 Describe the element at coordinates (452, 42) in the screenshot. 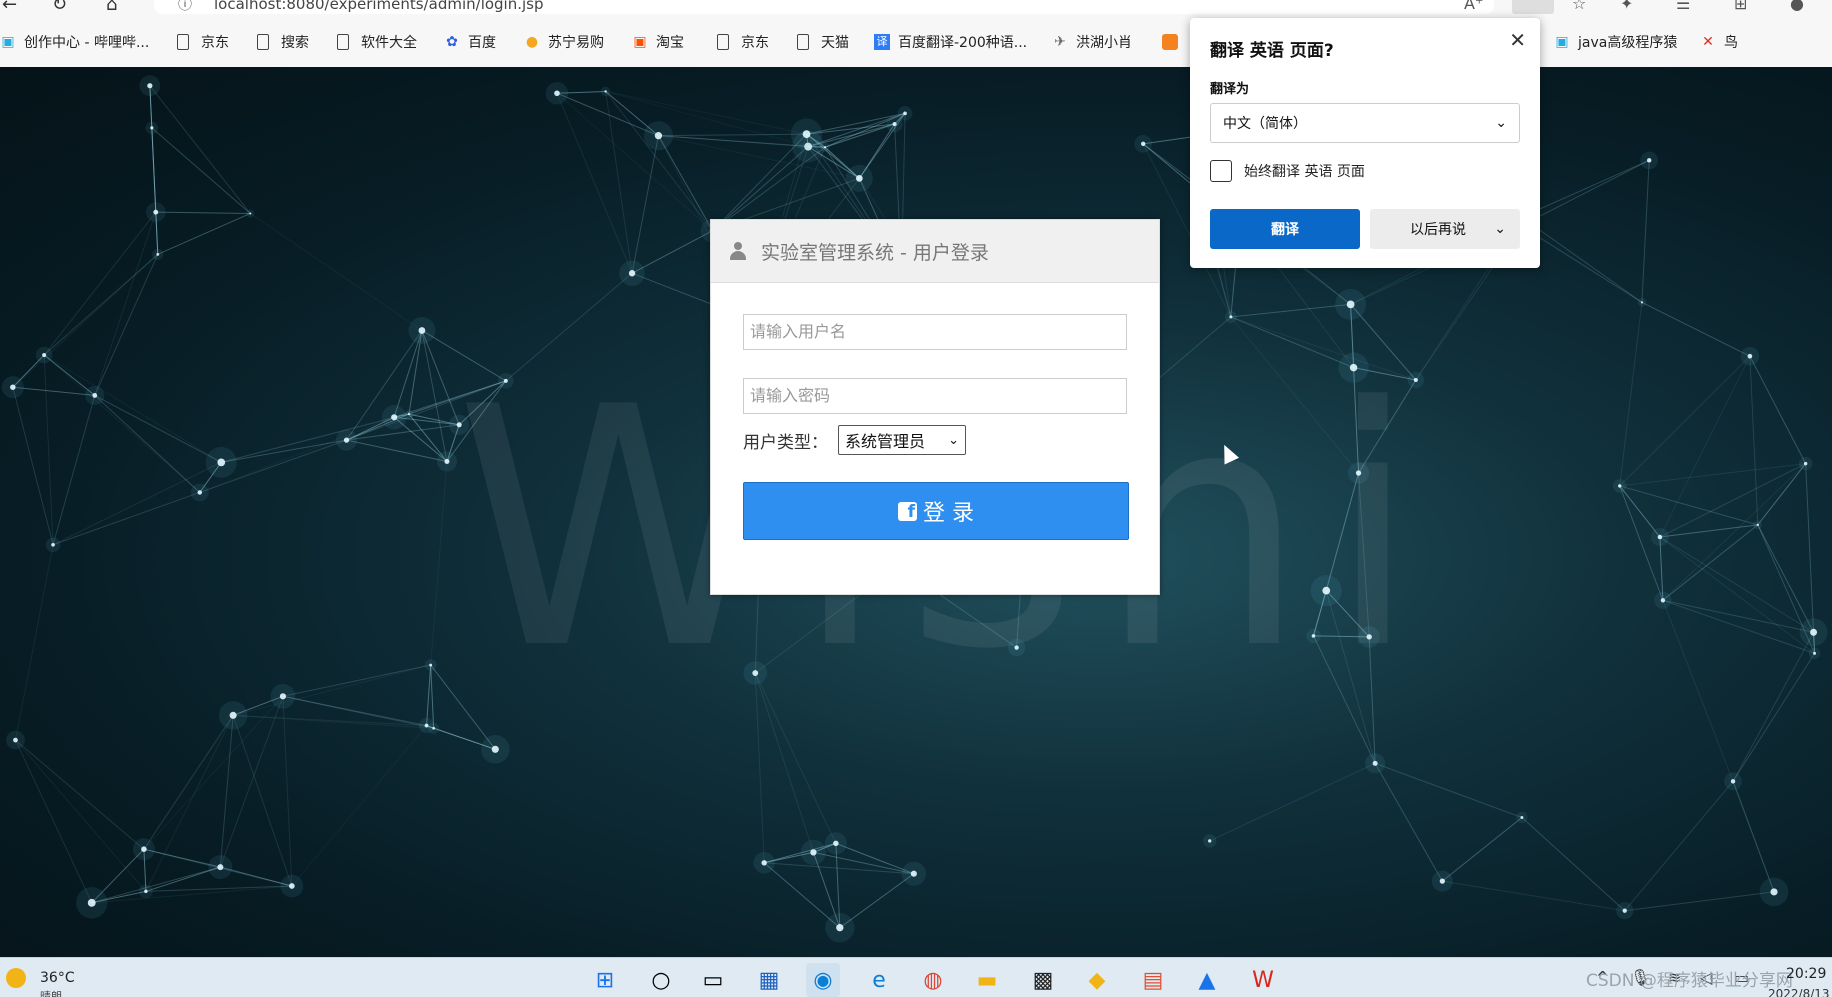

I see `baidu-icon: ✿` at that location.